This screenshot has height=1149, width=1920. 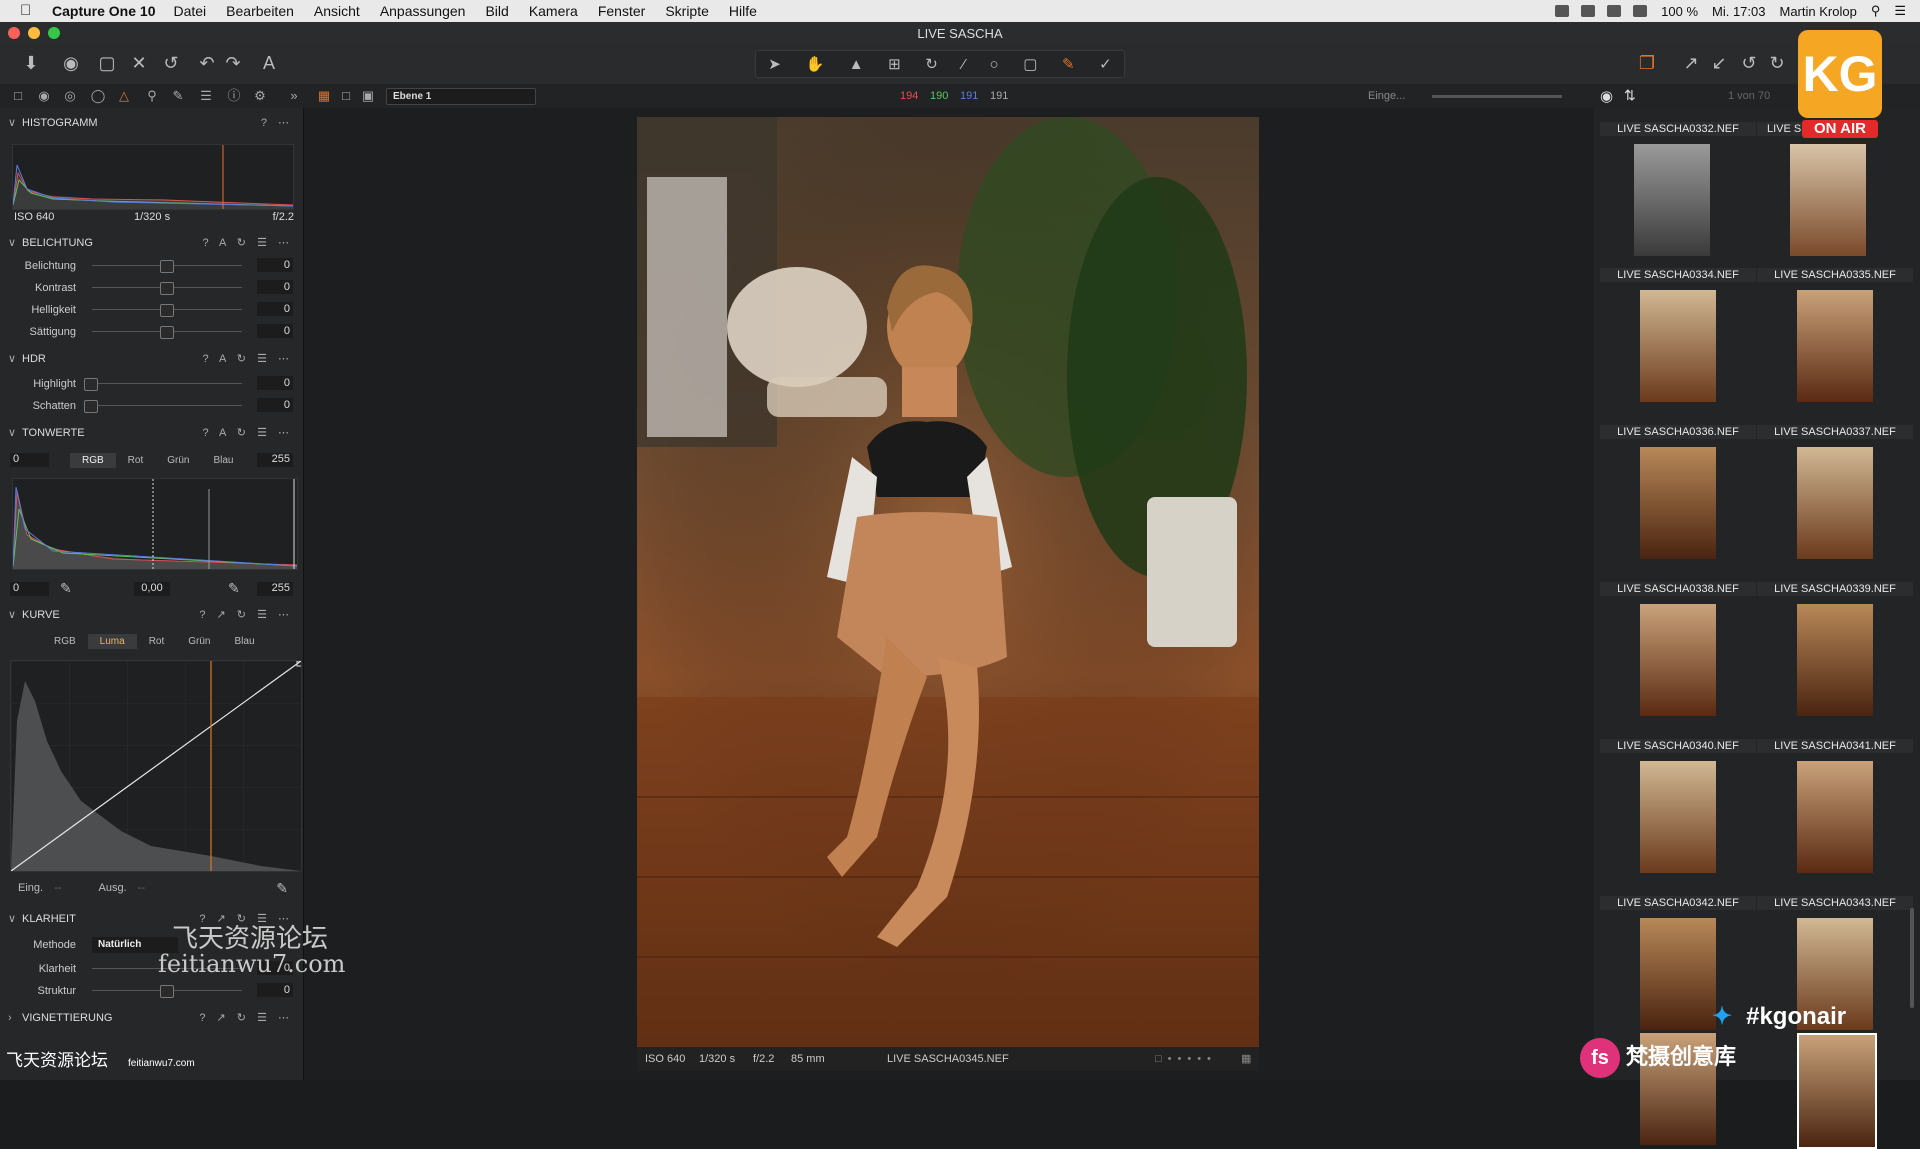 What do you see at coordinates (178, 460) in the screenshot?
I see `tab-green: Grün` at bounding box center [178, 460].